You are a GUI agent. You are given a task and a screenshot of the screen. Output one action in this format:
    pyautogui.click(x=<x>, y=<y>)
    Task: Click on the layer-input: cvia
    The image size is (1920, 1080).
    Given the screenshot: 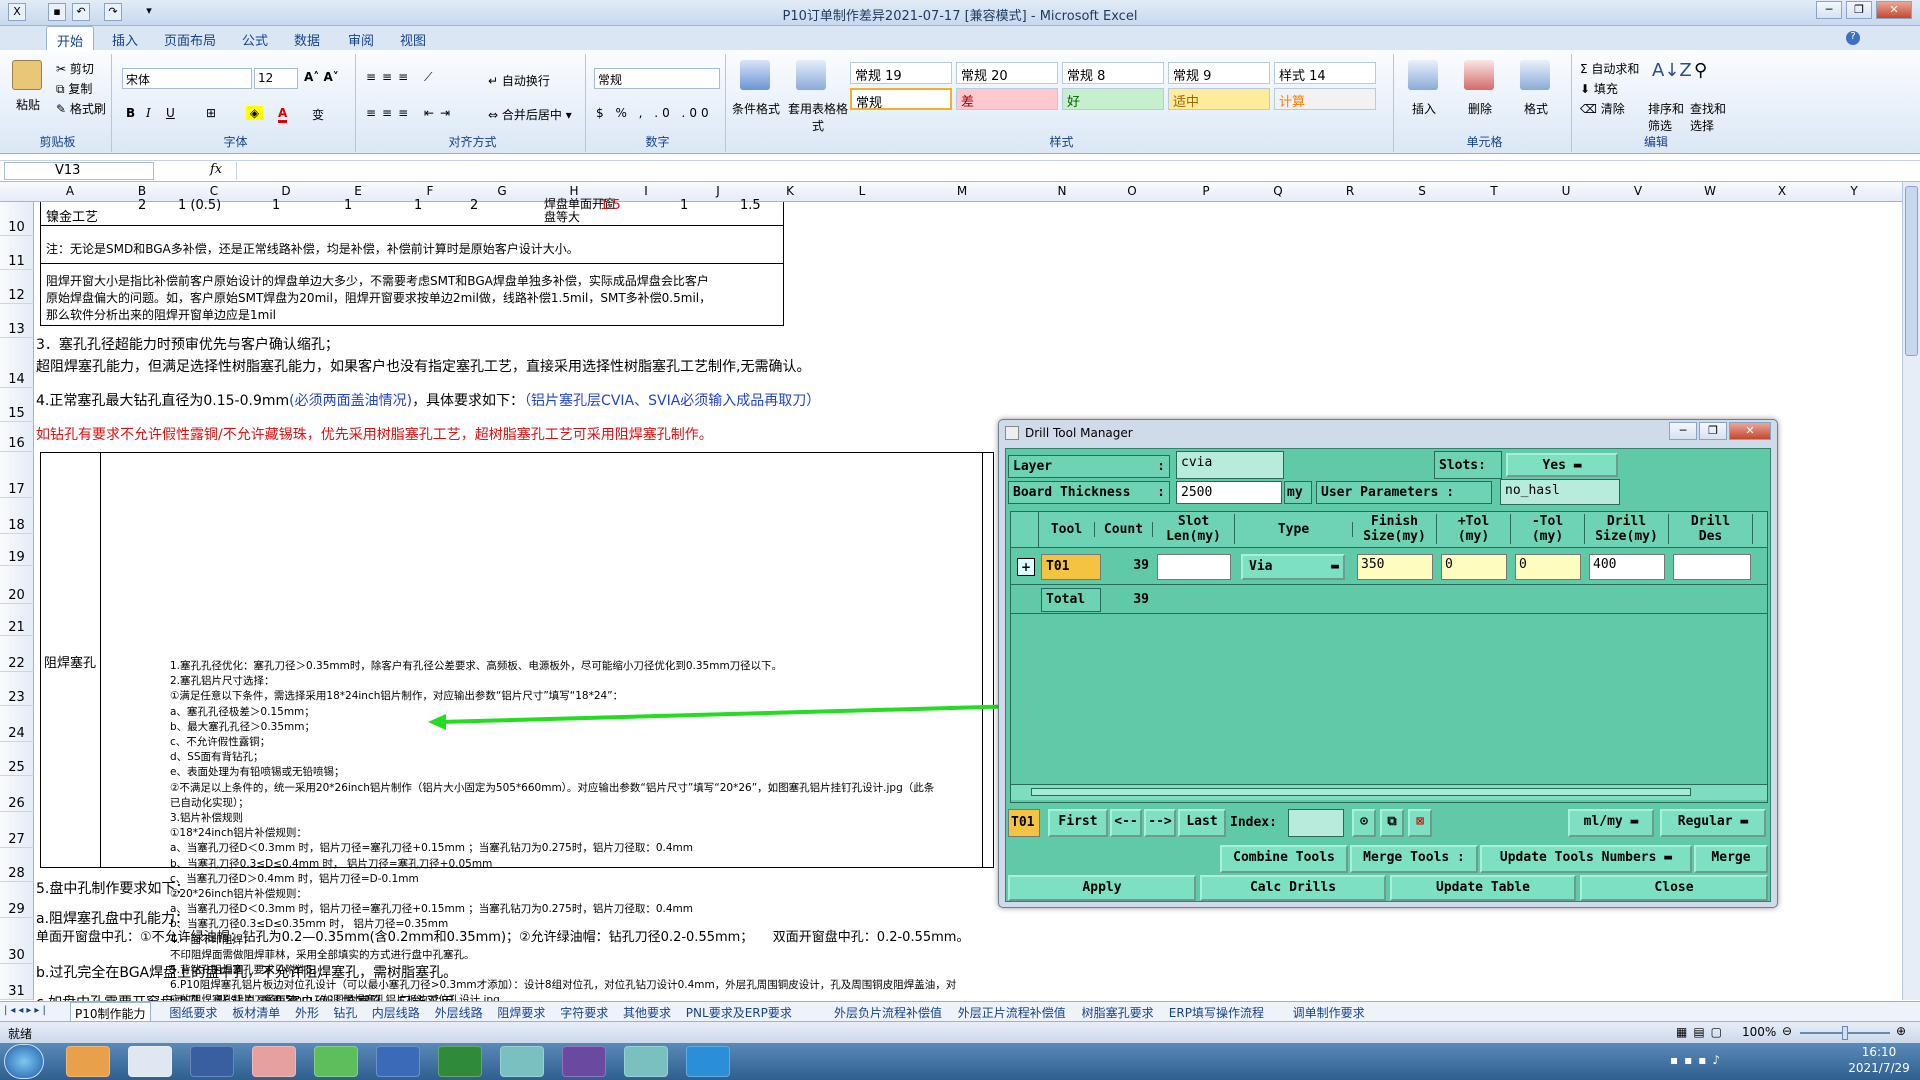 What is the action you would take?
    pyautogui.click(x=1230, y=465)
    